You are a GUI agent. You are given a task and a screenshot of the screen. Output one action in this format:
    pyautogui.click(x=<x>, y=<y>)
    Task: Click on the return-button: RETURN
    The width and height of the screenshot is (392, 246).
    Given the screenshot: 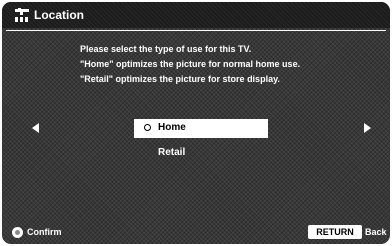 What is the action you would take?
    pyautogui.click(x=335, y=232)
    